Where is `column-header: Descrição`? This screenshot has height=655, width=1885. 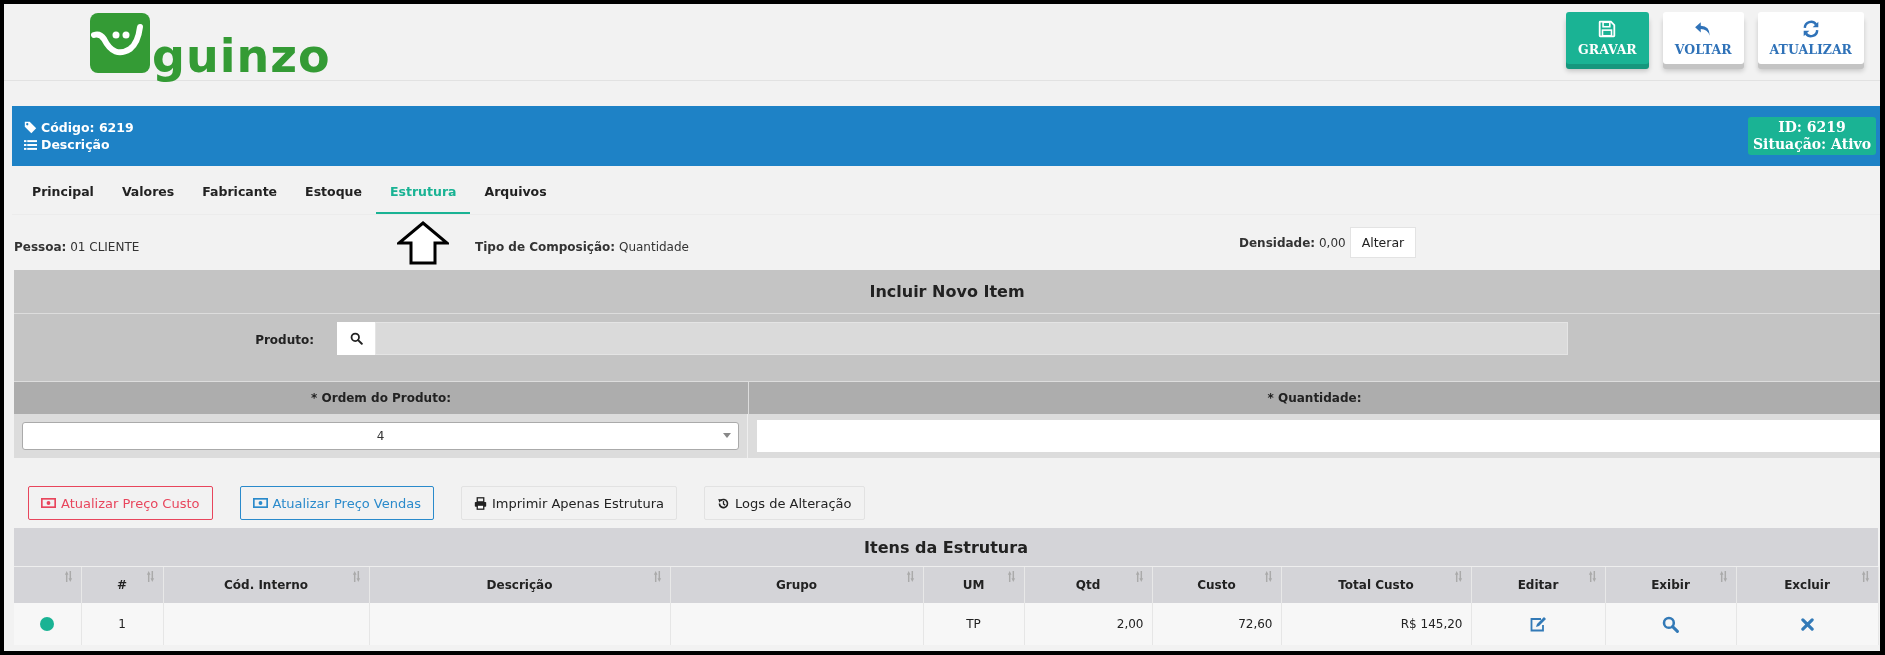 column-header: Descrição is located at coordinates (519, 585).